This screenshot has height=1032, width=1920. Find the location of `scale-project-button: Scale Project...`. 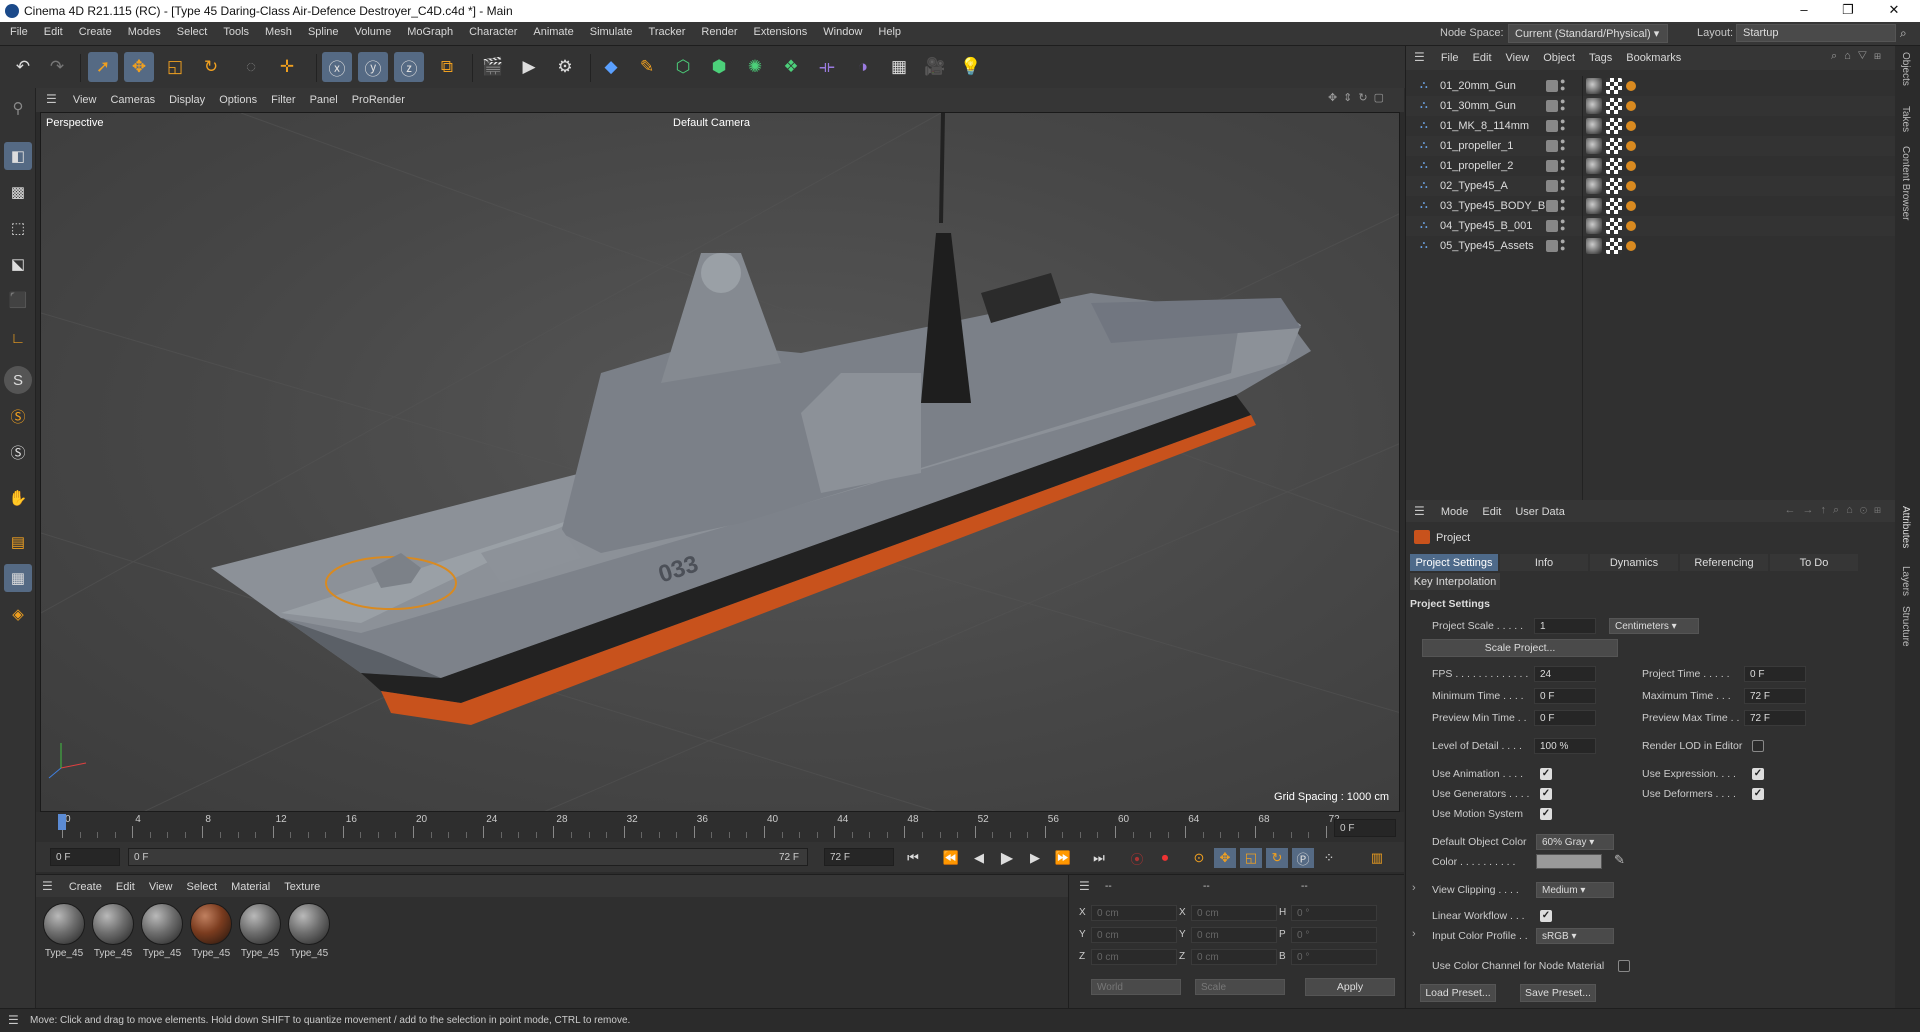

scale-project-button: Scale Project... is located at coordinates (1520, 648).